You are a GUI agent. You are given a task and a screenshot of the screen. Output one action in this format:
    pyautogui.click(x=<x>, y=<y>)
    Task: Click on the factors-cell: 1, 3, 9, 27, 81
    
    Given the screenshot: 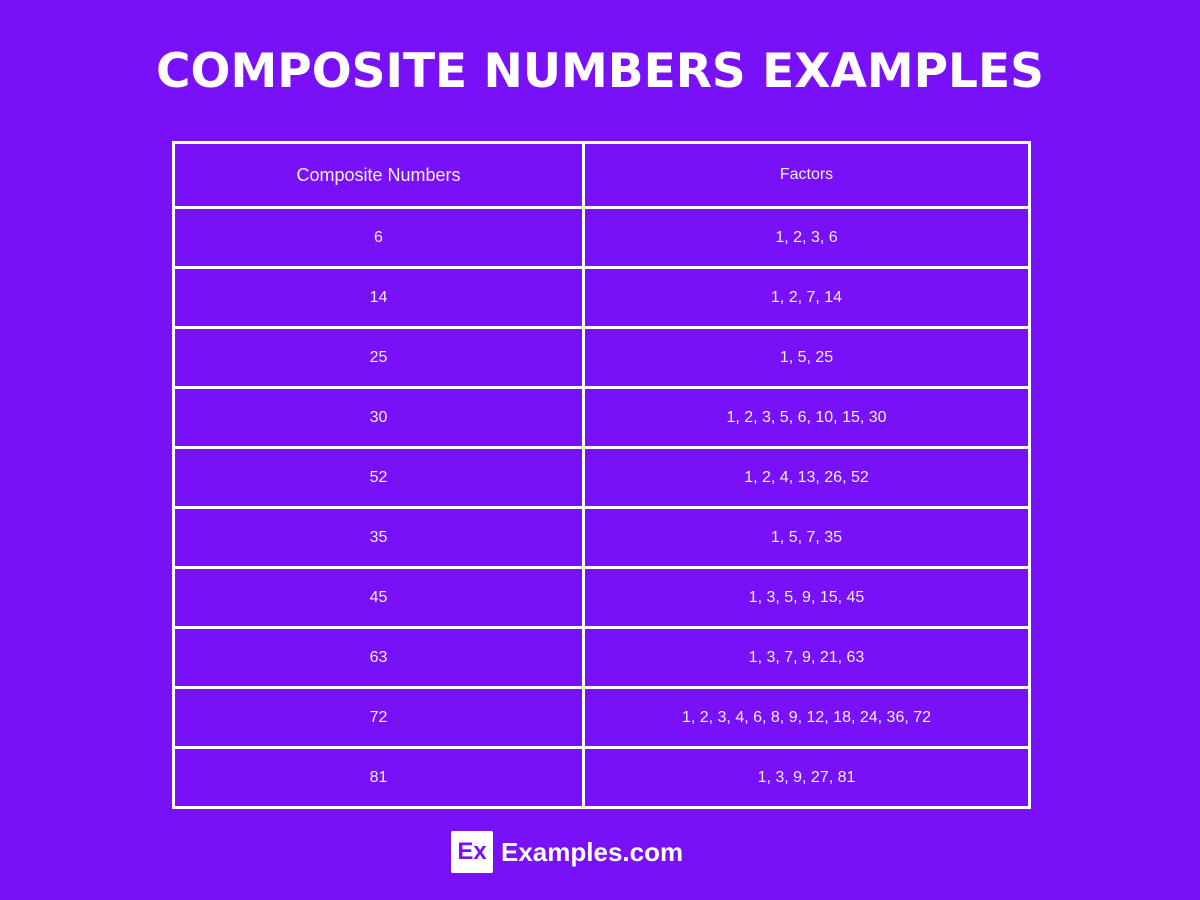 What is the action you would take?
    pyautogui.click(x=806, y=777)
    